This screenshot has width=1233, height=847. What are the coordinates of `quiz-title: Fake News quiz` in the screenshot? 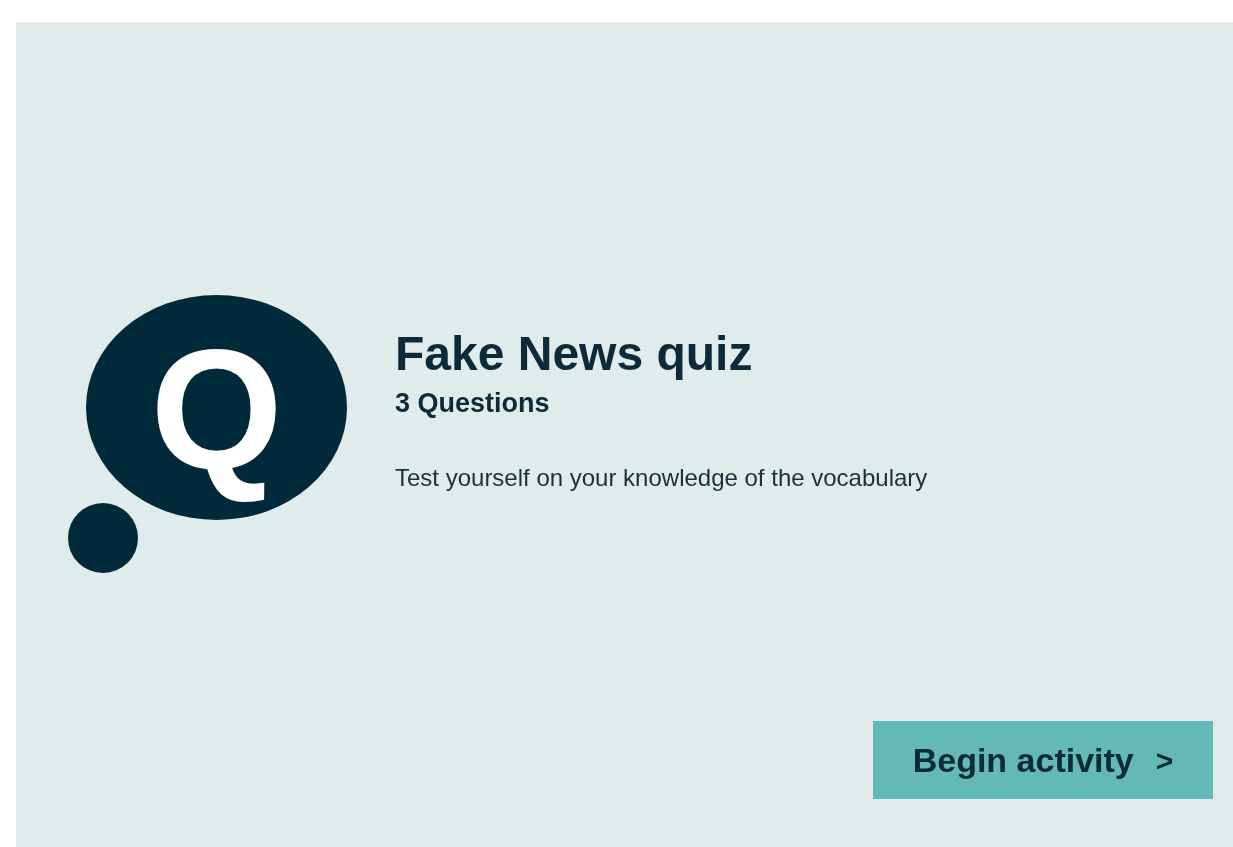 It's located at (574, 354).